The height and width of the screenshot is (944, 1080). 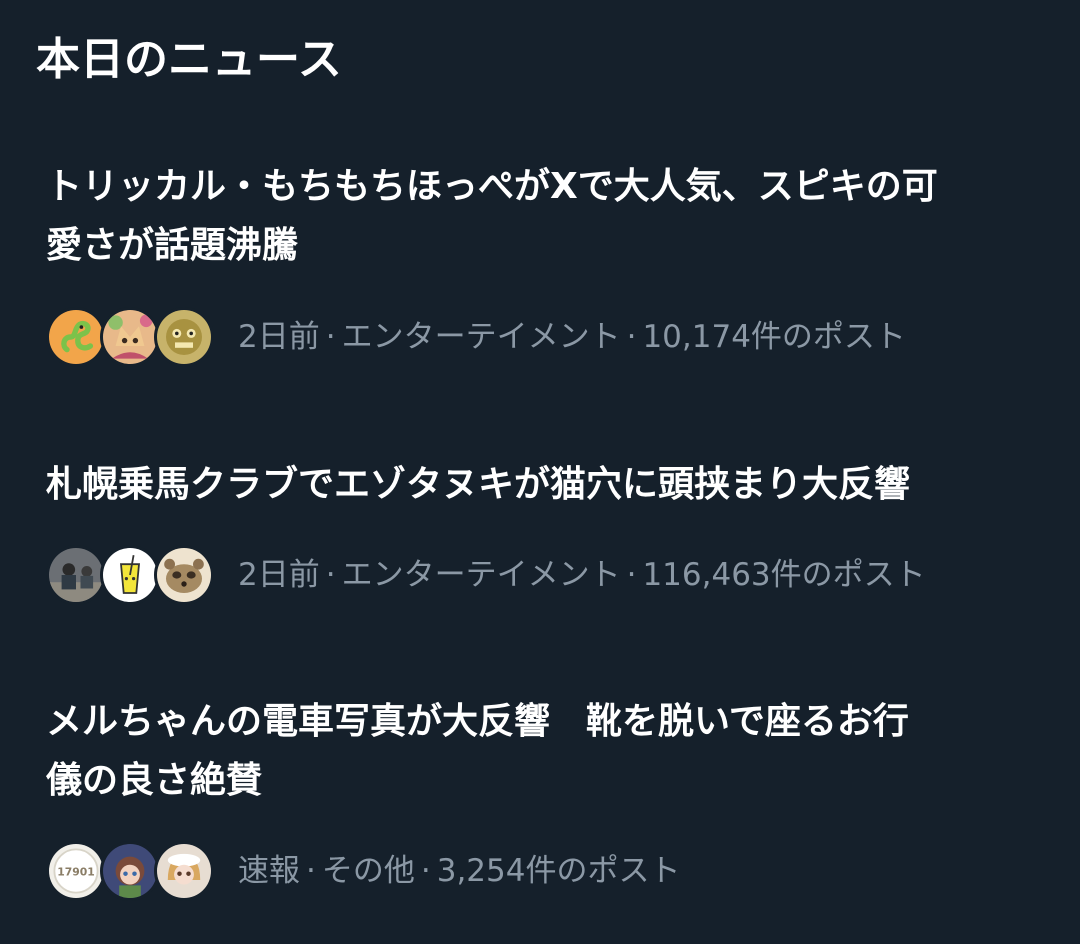 I want to click on meta-post-count: 116,463件のポスト, so click(x=784, y=575).